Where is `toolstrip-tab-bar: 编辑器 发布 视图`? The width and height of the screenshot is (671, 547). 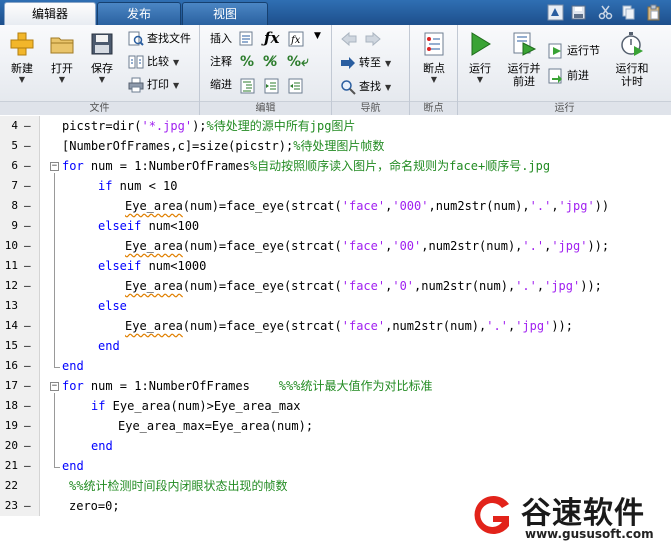
toolstrip-tab-bar: 编辑器 发布 视图 is located at coordinates (335, 12).